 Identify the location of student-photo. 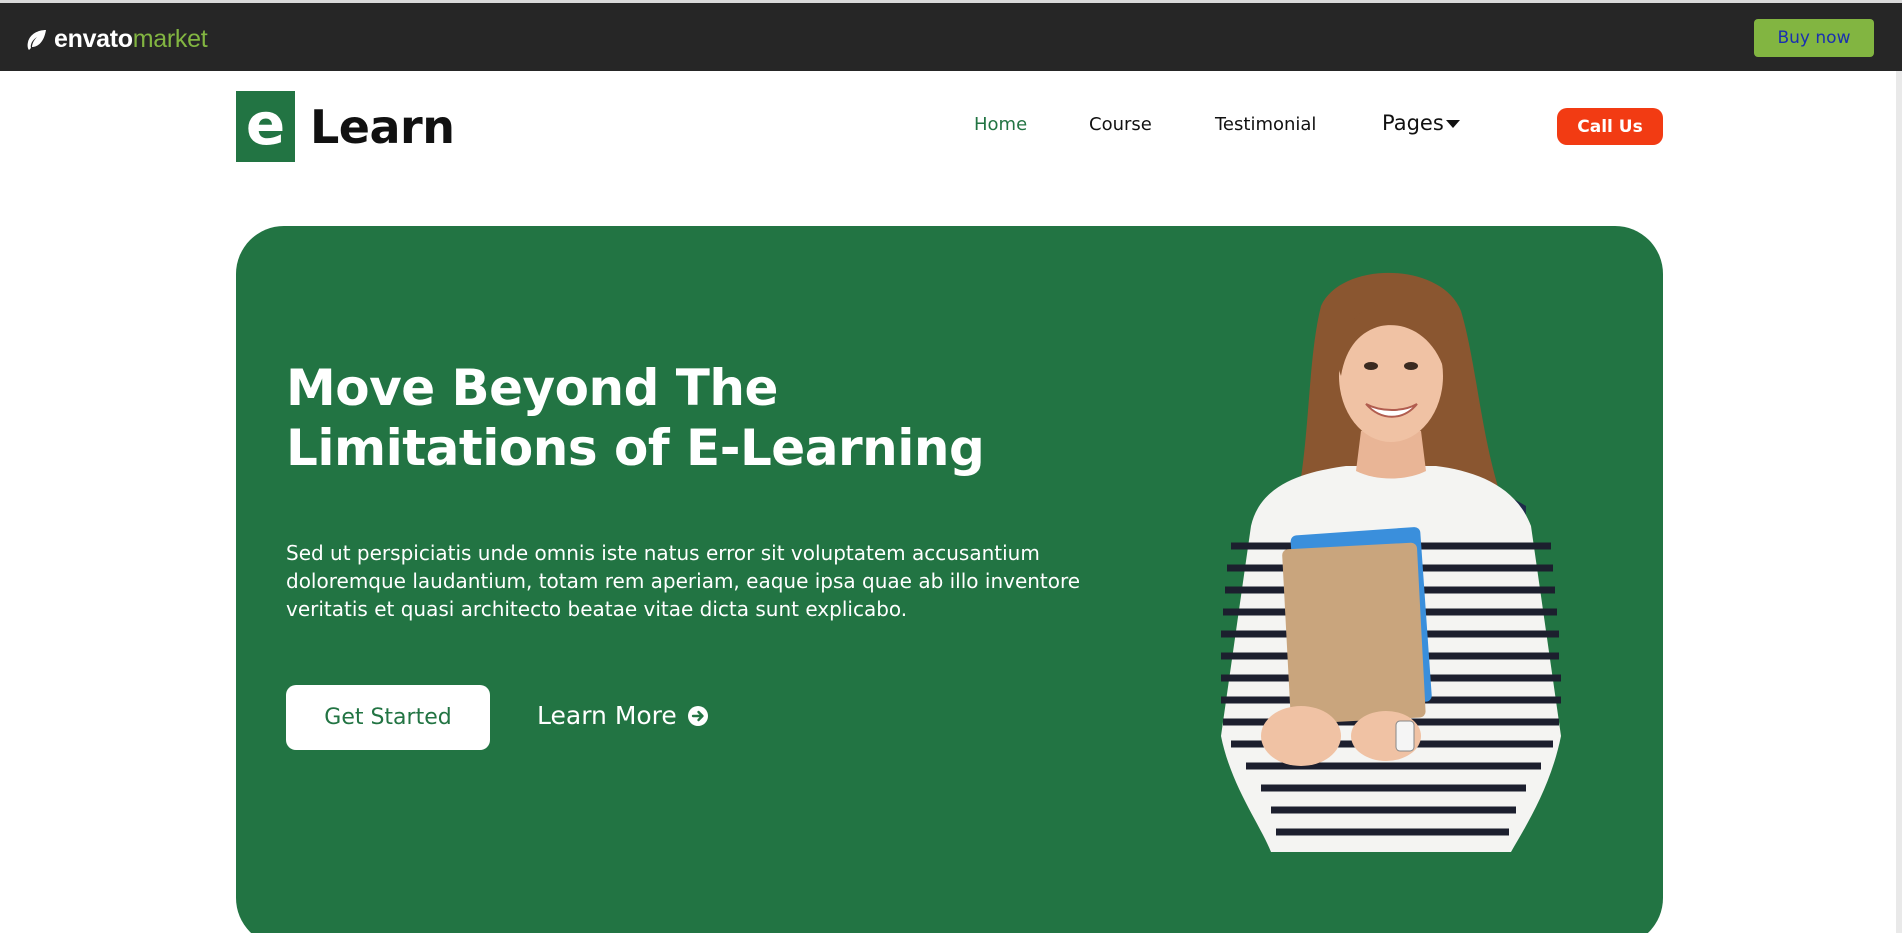
(1391, 562).